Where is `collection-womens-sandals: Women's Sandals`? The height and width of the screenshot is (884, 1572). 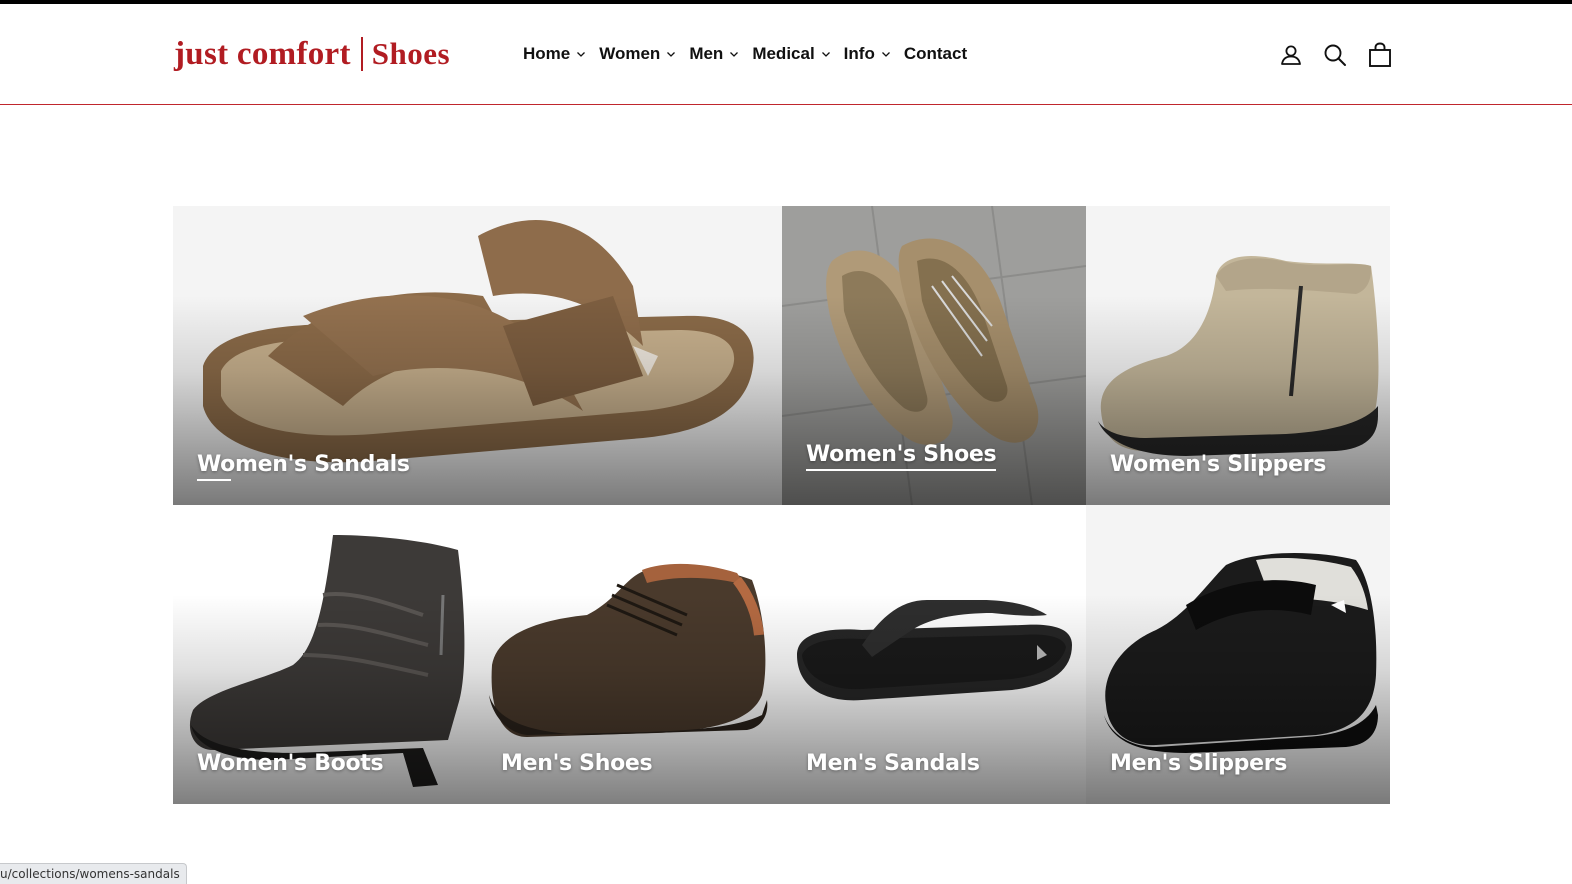
collection-womens-sandals: Women's Sandals is located at coordinates (477, 355).